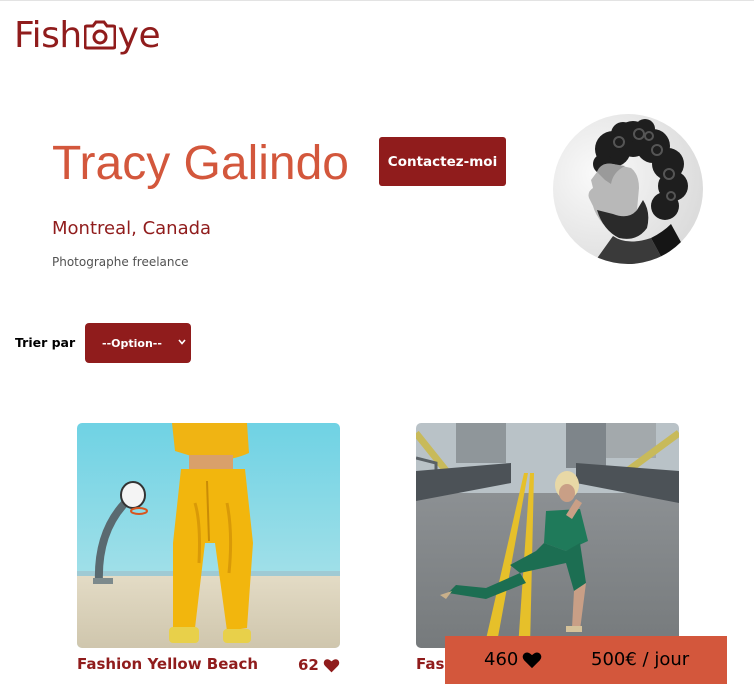 The height and width of the screenshot is (684, 754). Describe the element at coordinates (377, 0) in the screenshot. I see `top-border` at that location.